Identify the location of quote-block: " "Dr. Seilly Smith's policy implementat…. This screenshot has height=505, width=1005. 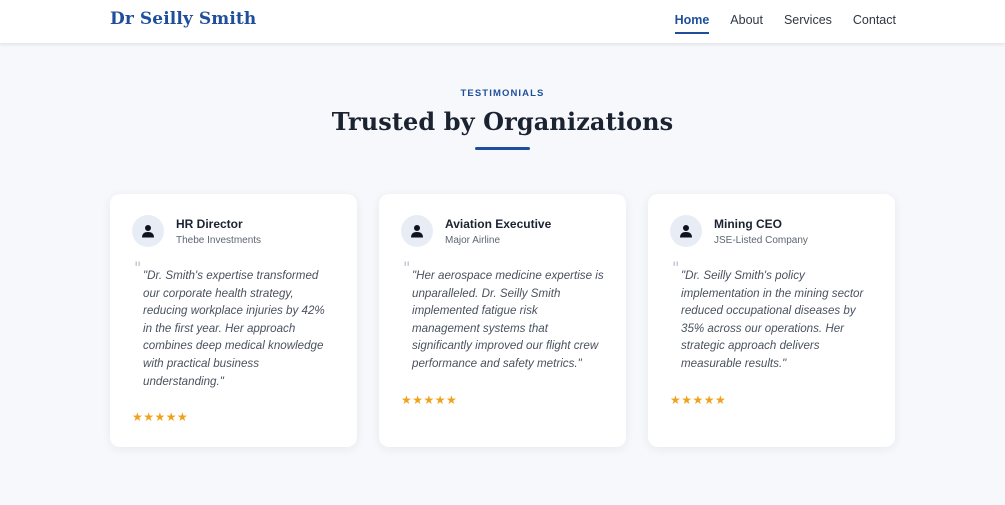
(771, 315).